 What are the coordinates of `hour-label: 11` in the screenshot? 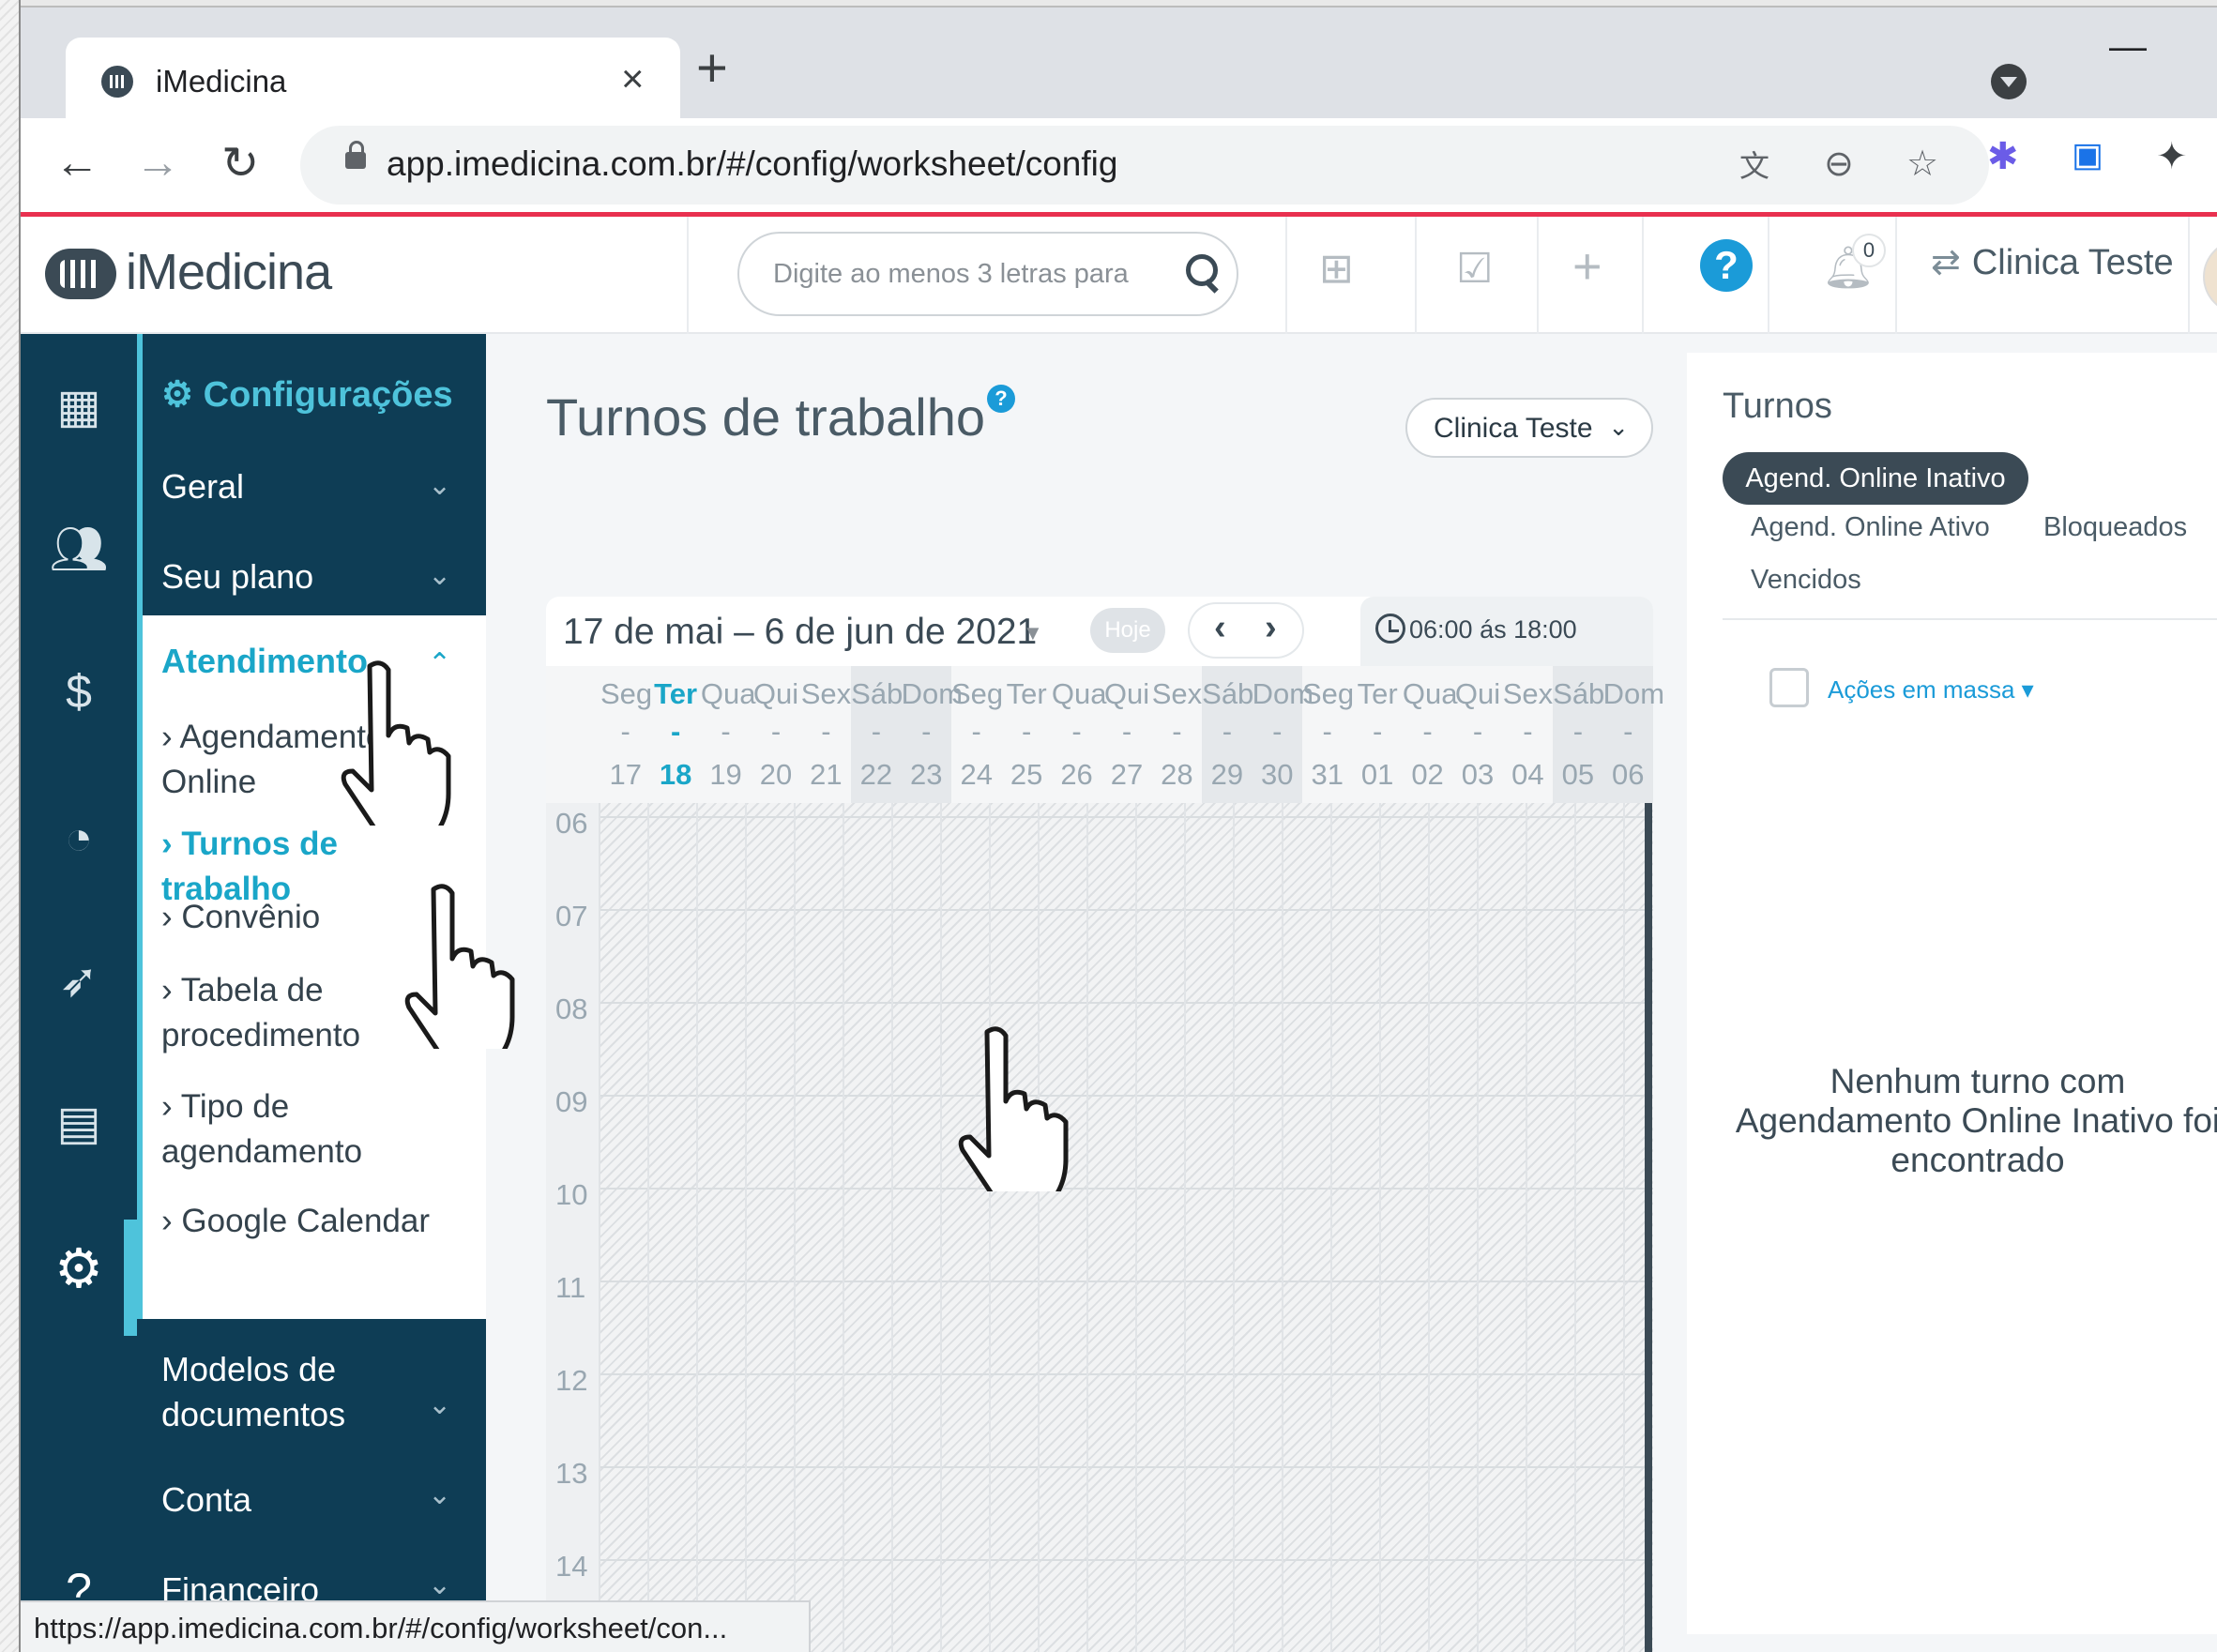 It's located at (570, 1287).